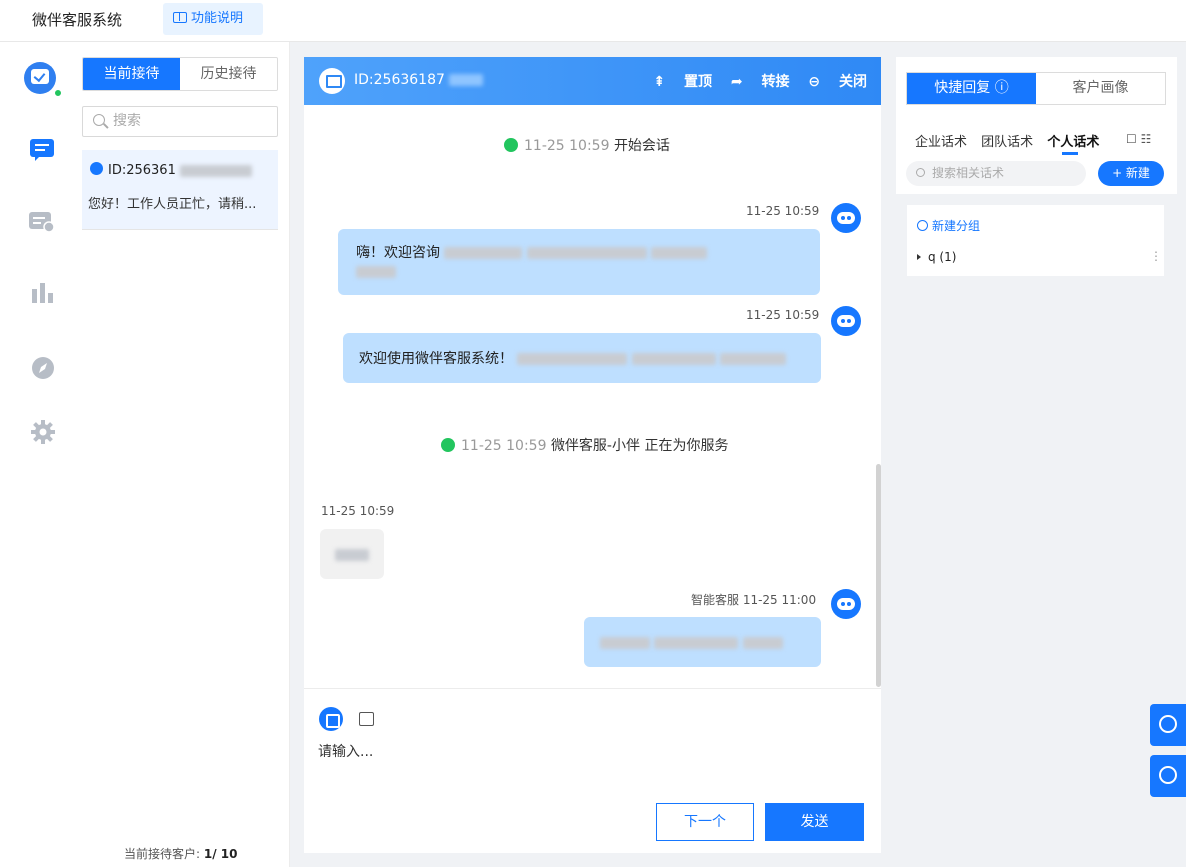 The height and width of the screenshot is (867, 1186). Describe the element at coordinates (366, 719) in the screenshot. I see `image-icon` at that location.